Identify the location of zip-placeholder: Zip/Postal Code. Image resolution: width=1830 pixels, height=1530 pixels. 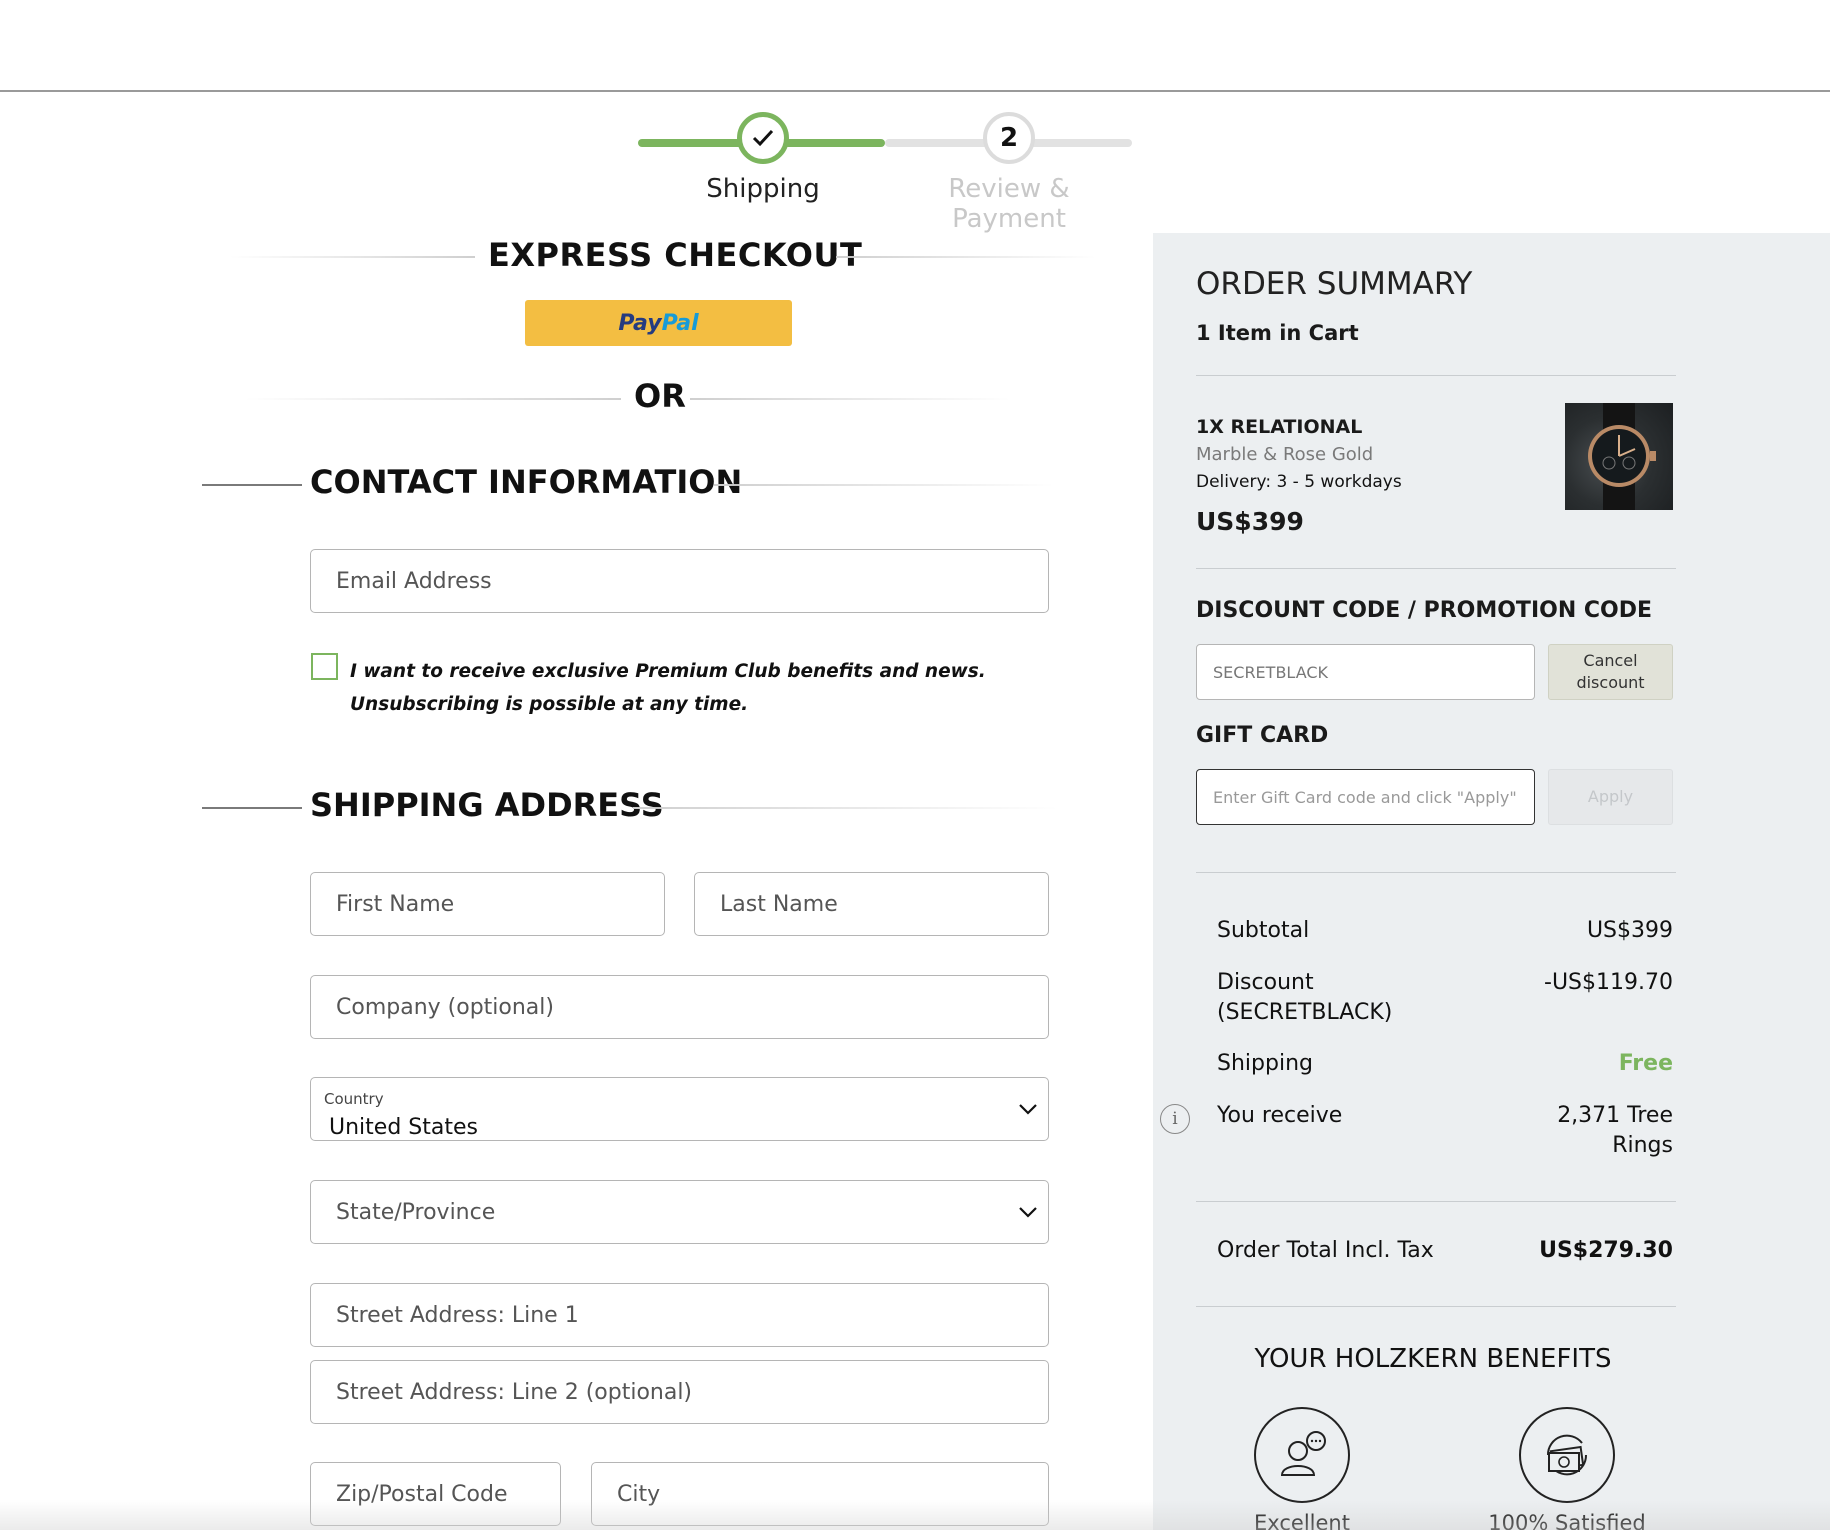
(422, 1494).